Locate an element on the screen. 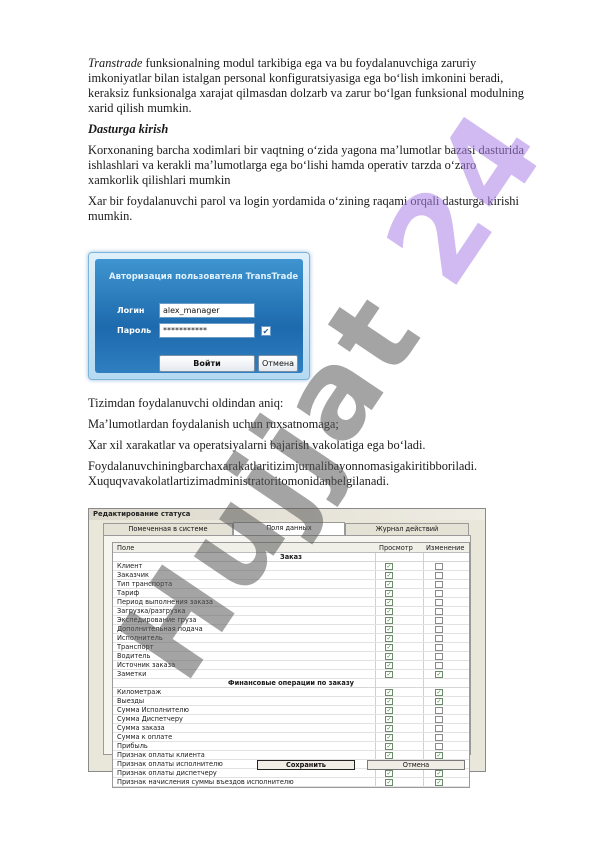  table-row: Тариф ✓ is located at coordinates (291, 593).